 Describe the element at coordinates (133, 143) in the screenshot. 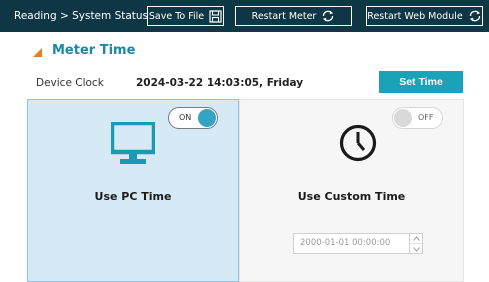

I see `monitor-icon` at that location.